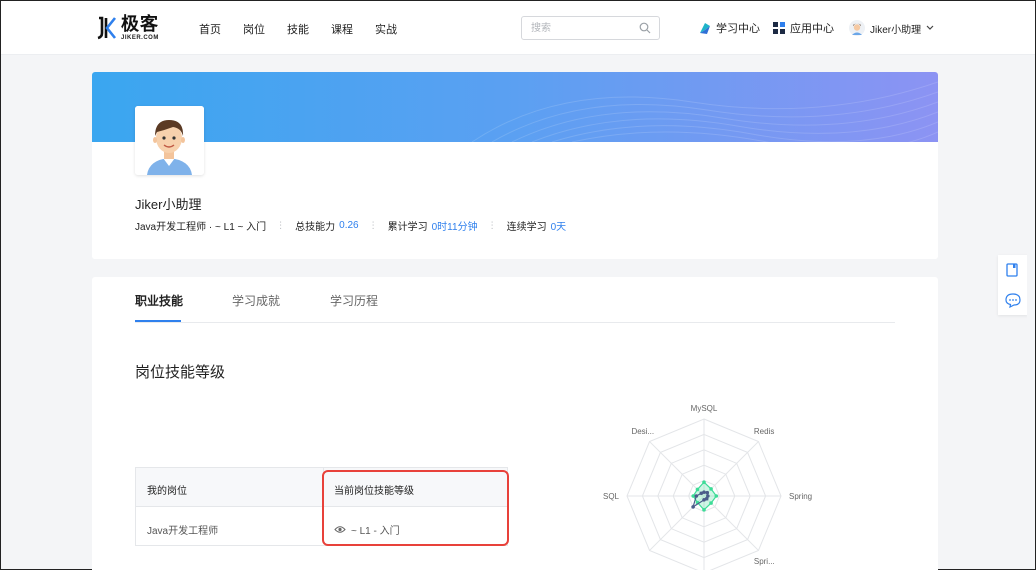 The image size is (1036, 570). Describe the element at coordinates (518, 28) in the screenshot. I see `top-navbar: 极客 JIKER.COM 首页 岗位 技能 课程 实战 学习中心 应用中心` at that location.